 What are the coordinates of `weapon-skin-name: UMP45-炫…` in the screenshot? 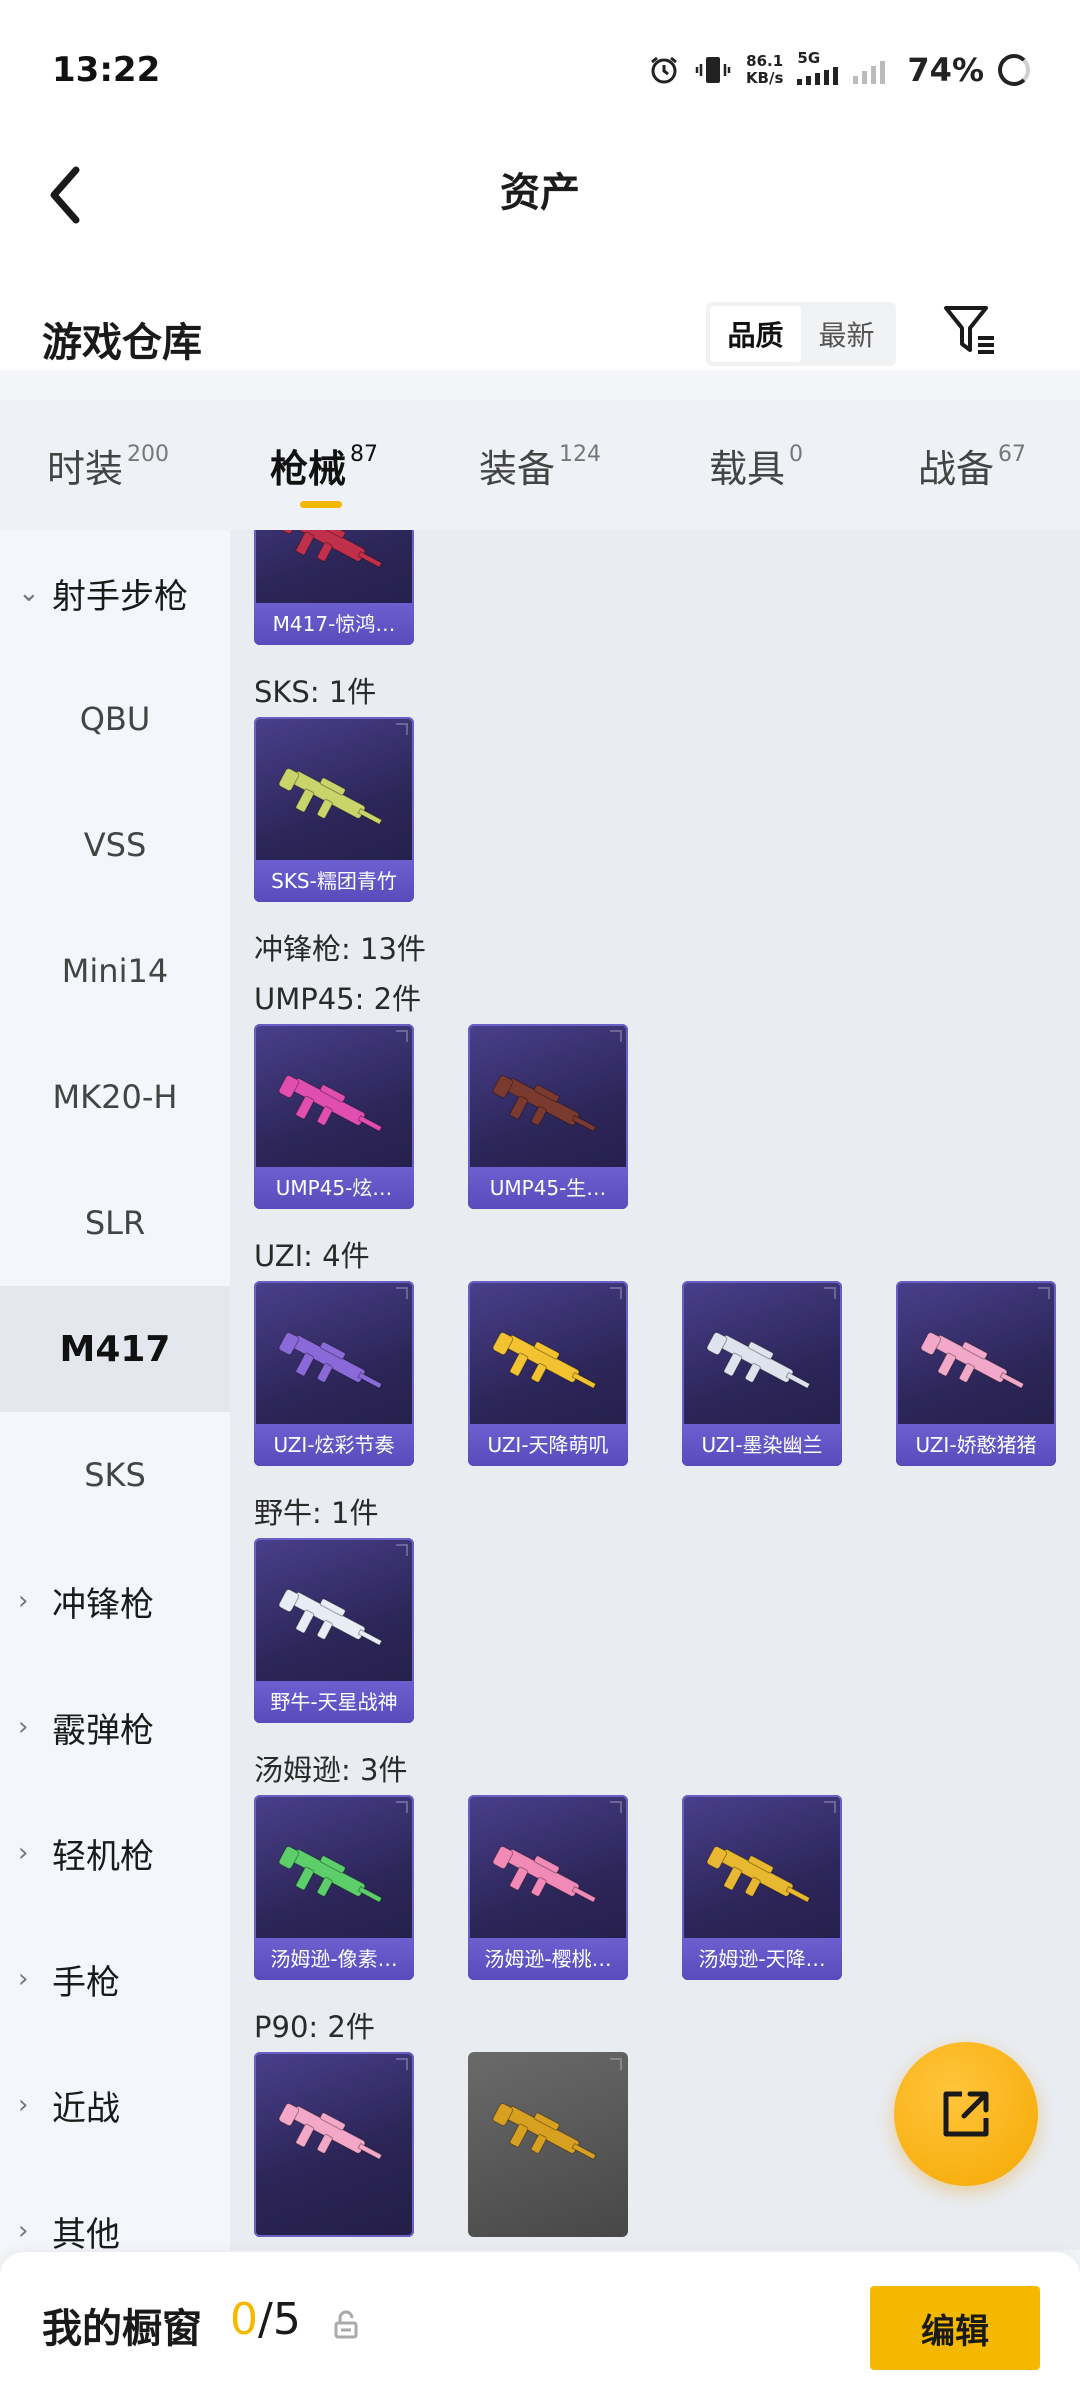 It's located at (334, 1188).